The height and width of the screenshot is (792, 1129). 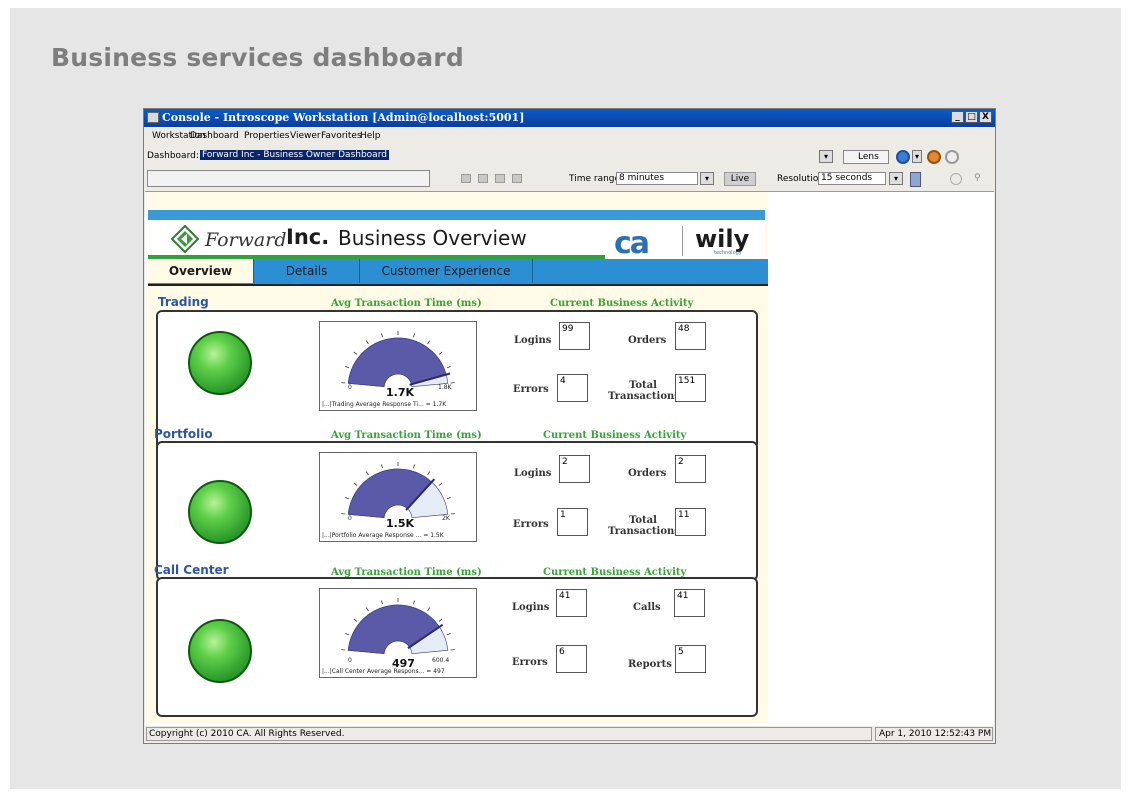 I want to click on search-field, so click(x=288, y=178).